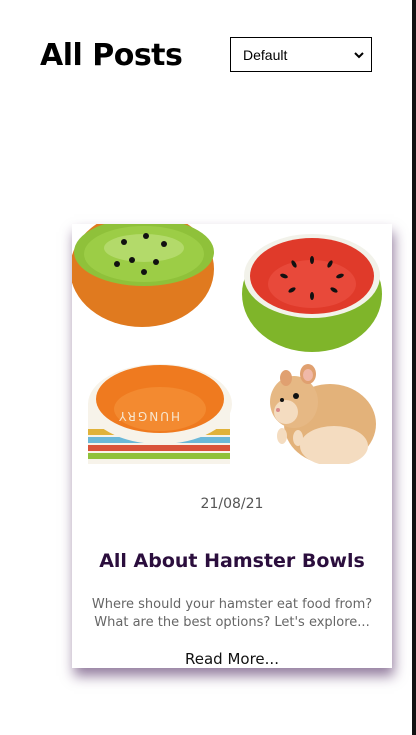 The image size is (416, 735). I want to click on svg-text: HUNGRY, so click(148, 416).